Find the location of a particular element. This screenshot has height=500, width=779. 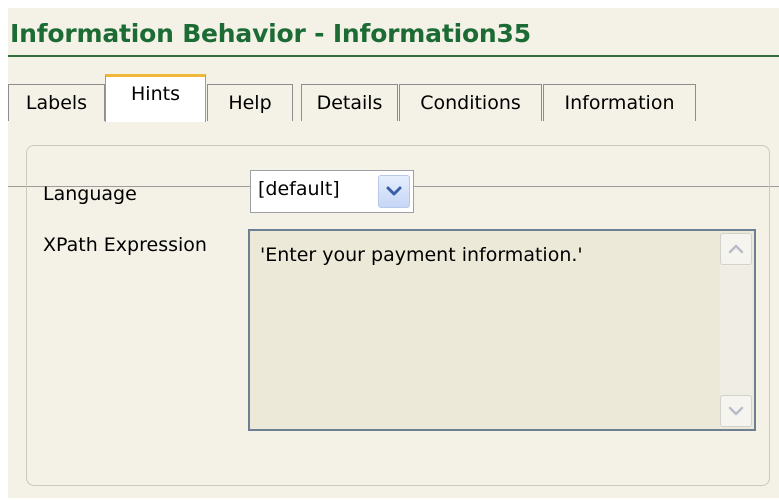

vertical-scrollbar is located at coordinates (736, 330).